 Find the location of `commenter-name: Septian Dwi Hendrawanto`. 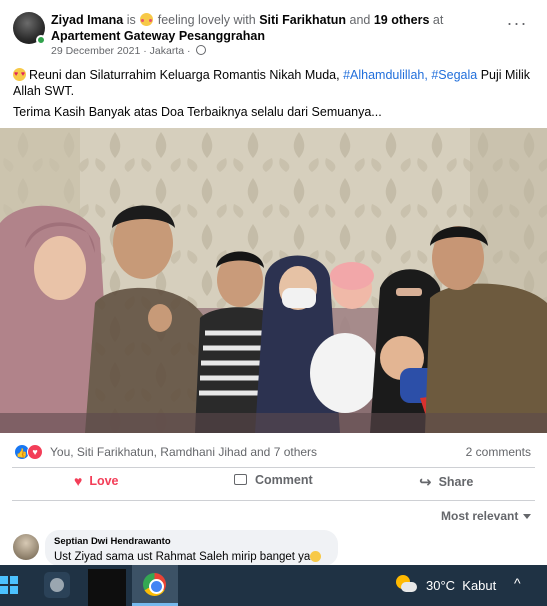

commenter-name: Septian Dwi Hendrawanto is located at coordinates (112, 541).